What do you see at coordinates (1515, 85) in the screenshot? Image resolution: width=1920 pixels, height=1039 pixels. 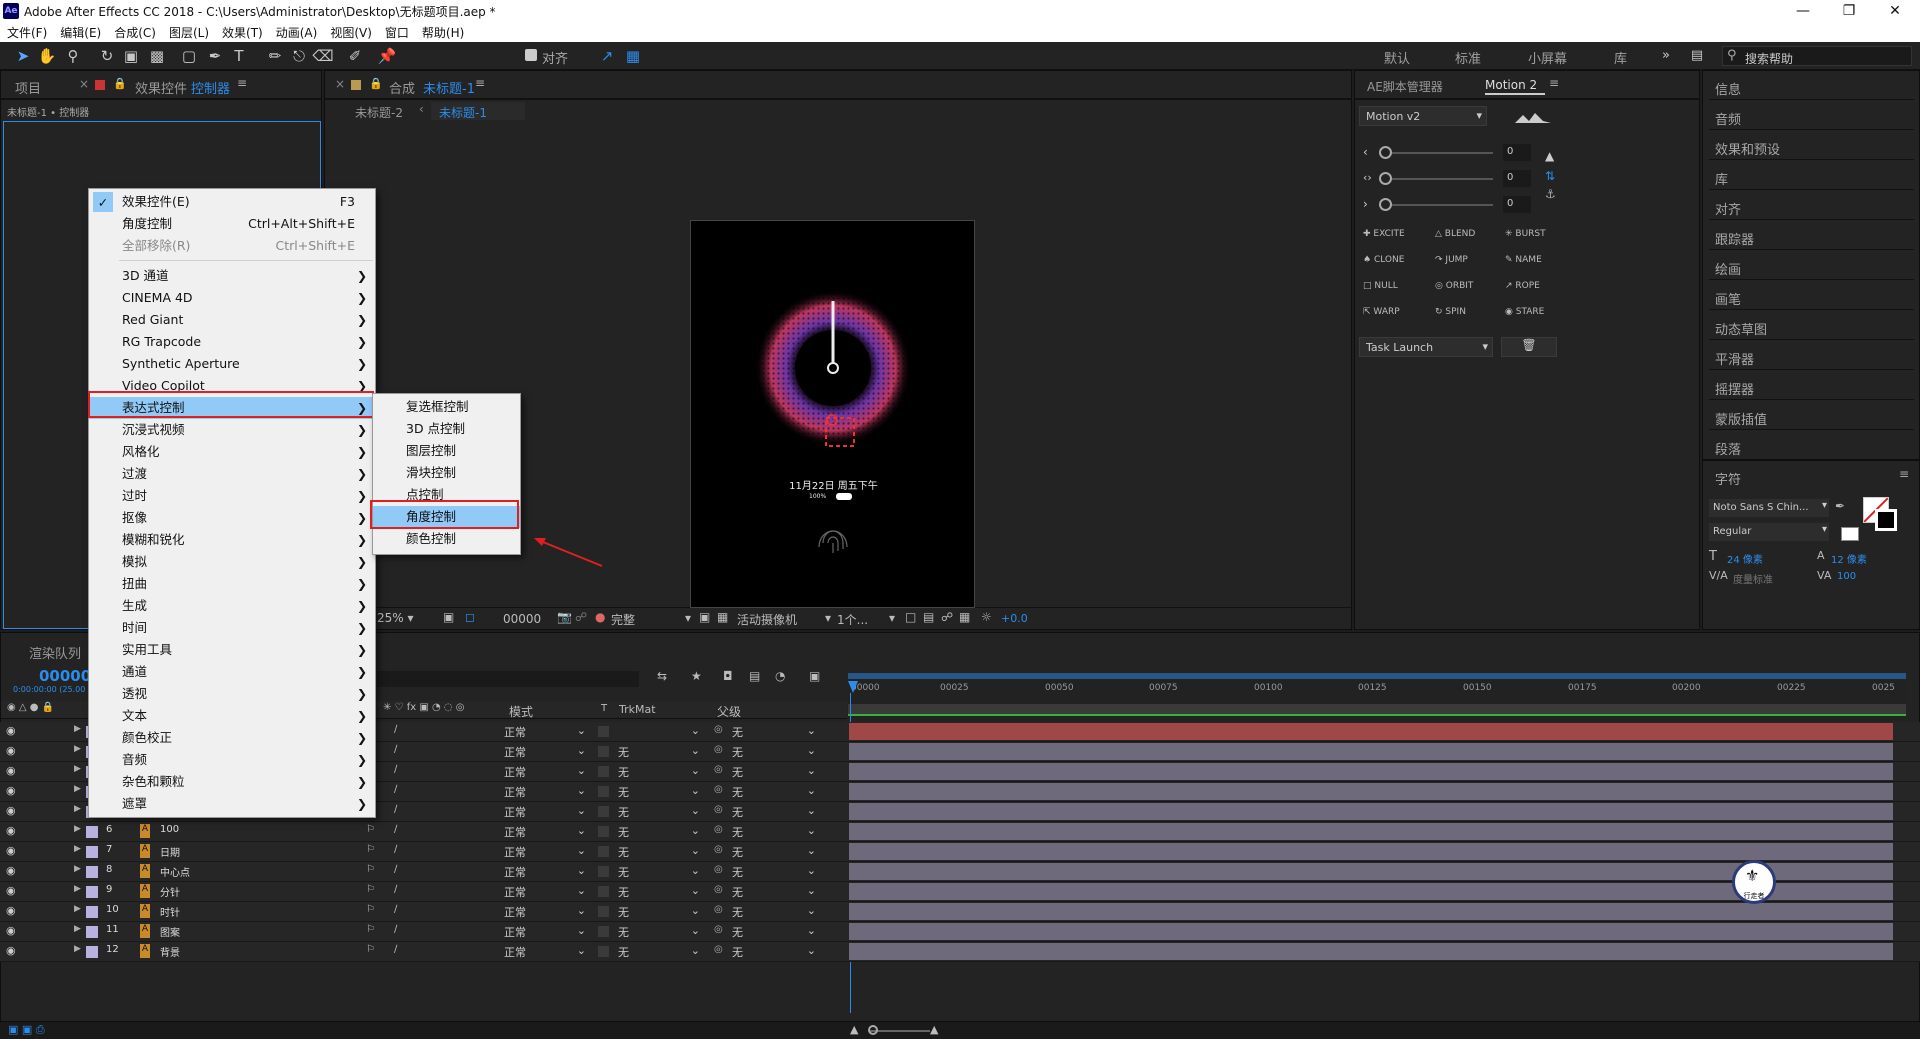 I see `tab-motion2: Motion 2` at bounding box center [1515, 85].